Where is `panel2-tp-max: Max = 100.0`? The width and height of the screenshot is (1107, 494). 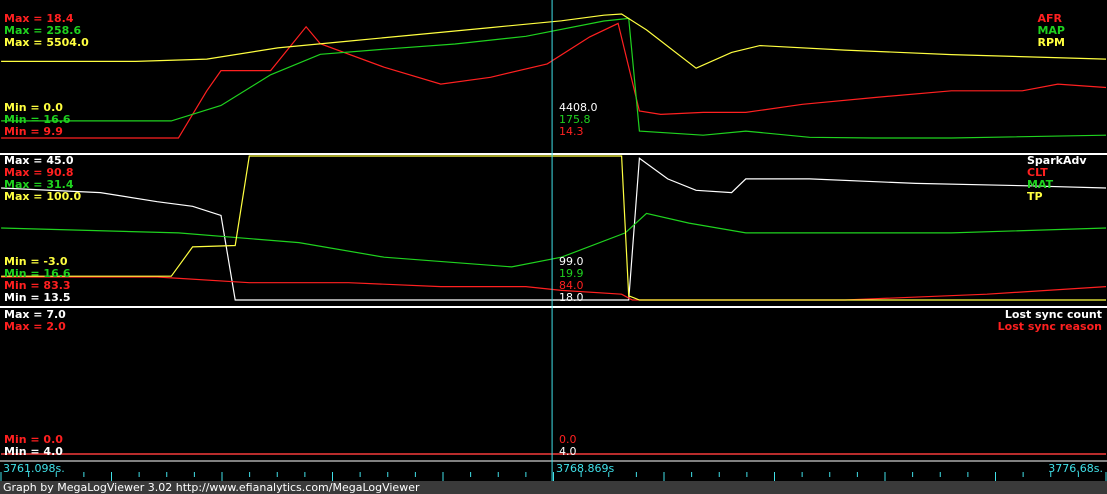
panel2-tp-max: Max = 100.0 is located at coordinates (43, 196).